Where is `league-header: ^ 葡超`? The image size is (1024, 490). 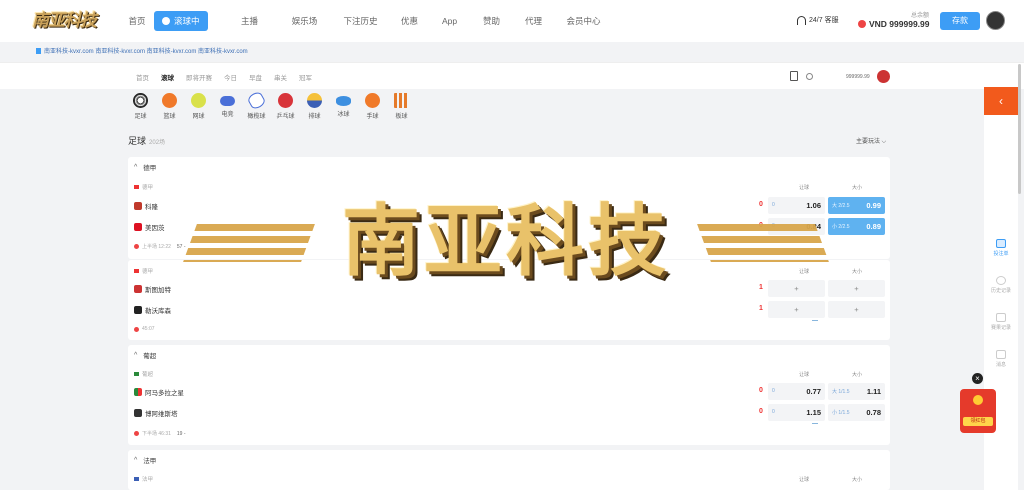
league-header: ^ 葡超 is located at coordinates (509, 355).